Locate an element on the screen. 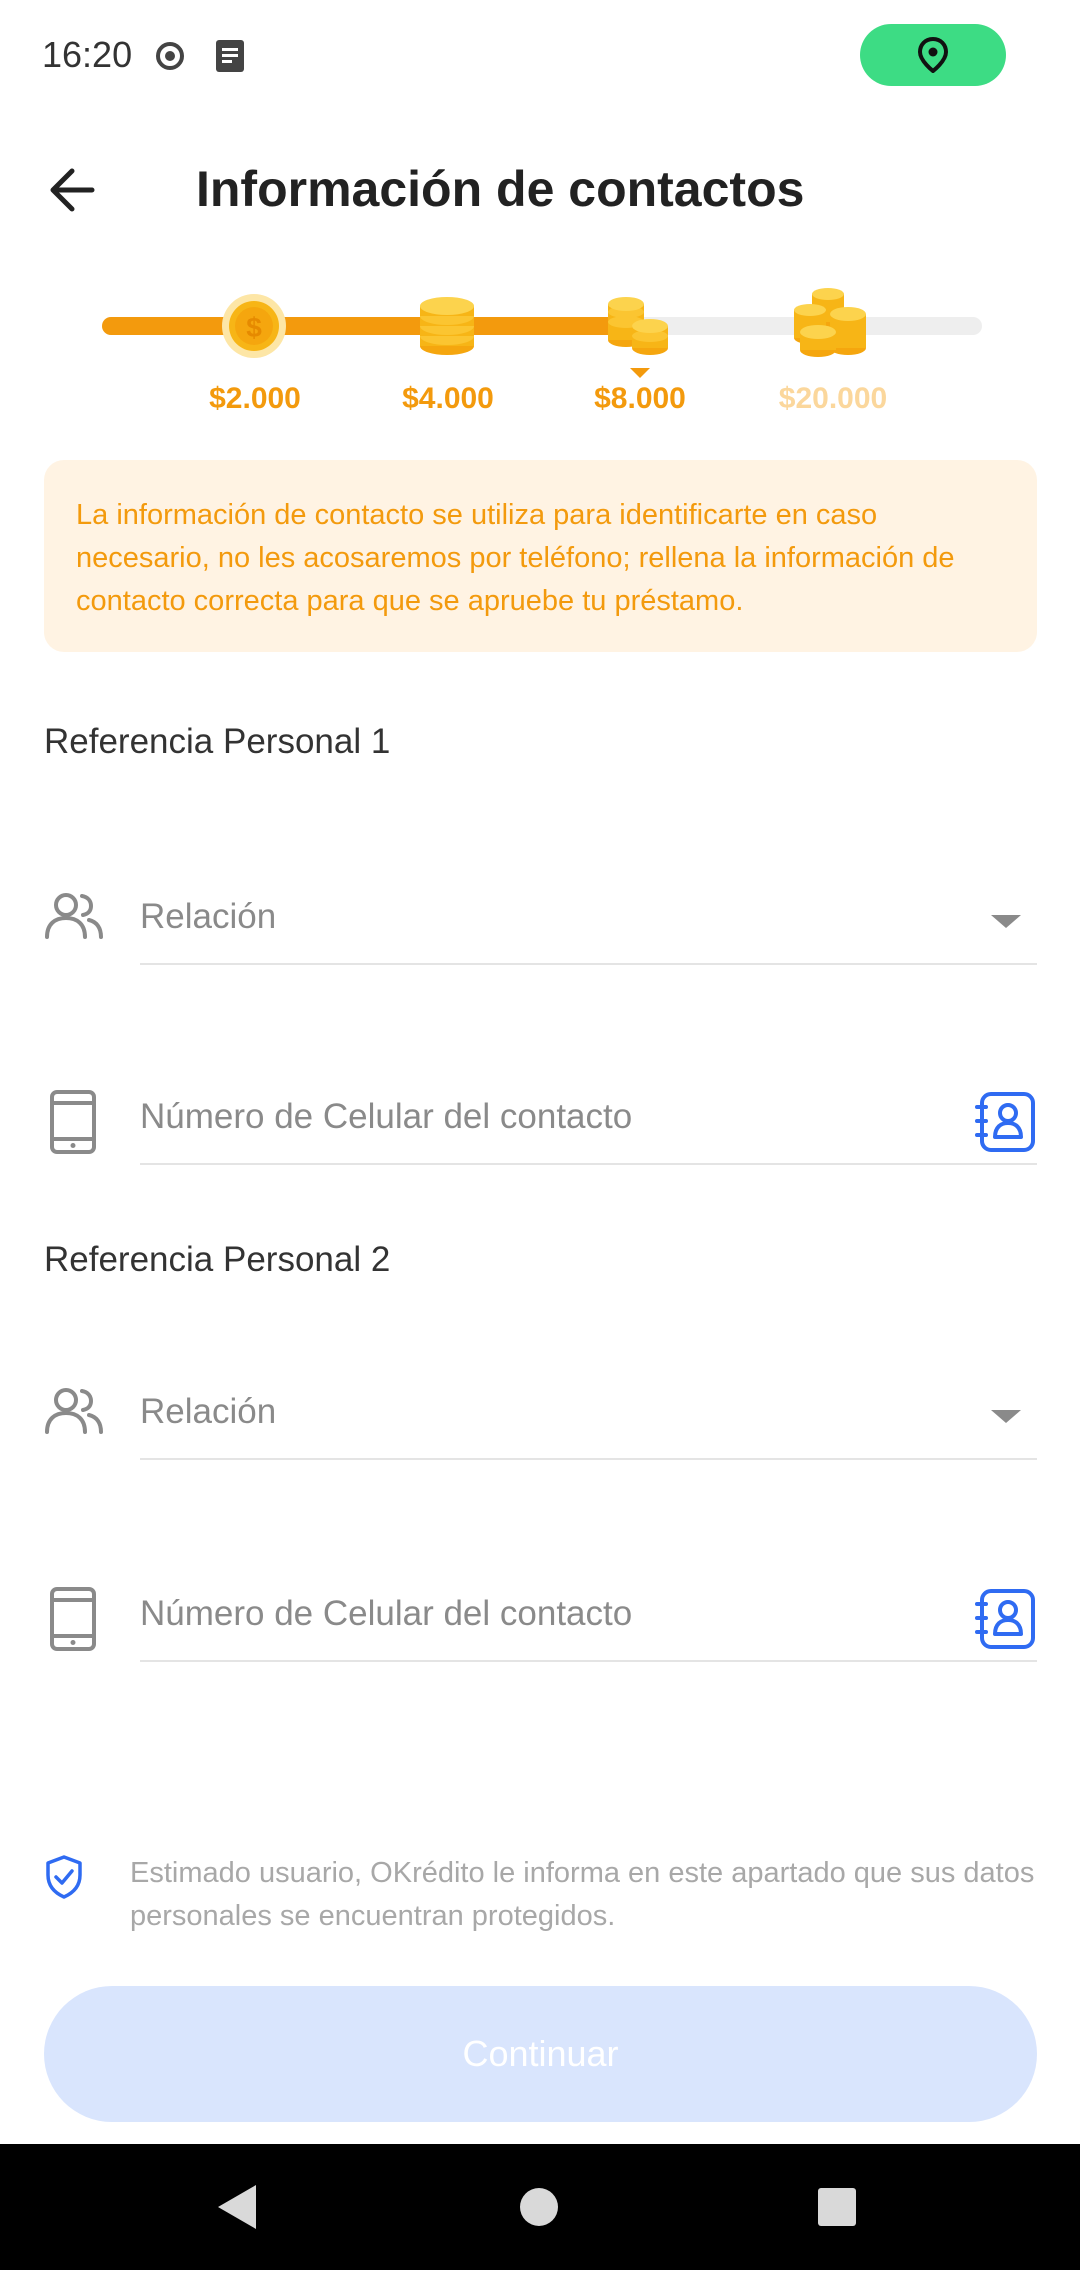  app-header: Información de contactos is located at coordinates (540, 190).